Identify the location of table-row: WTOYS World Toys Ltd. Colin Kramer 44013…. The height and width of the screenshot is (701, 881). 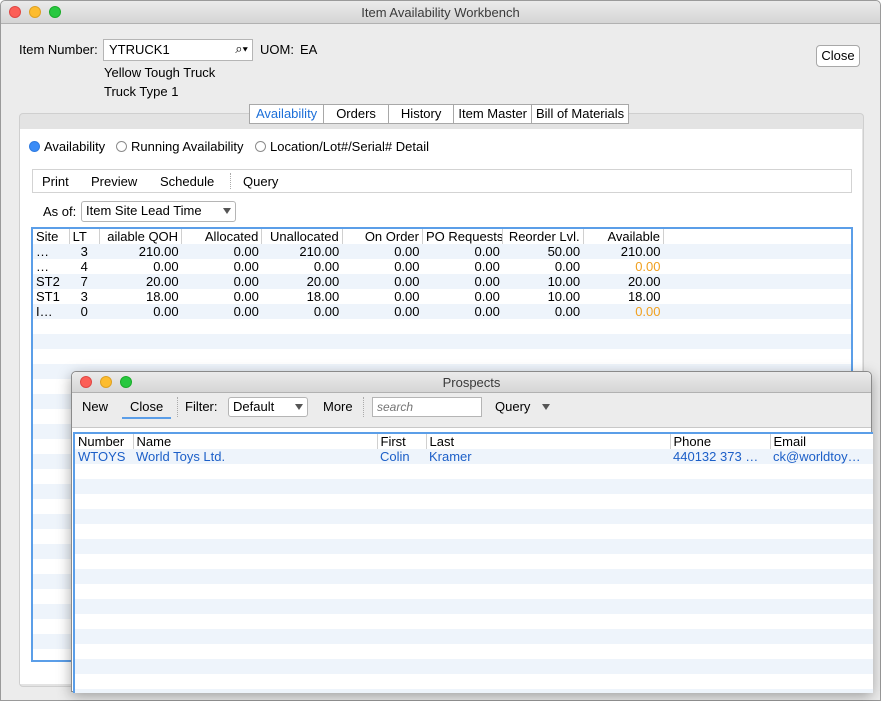
(474, 456).